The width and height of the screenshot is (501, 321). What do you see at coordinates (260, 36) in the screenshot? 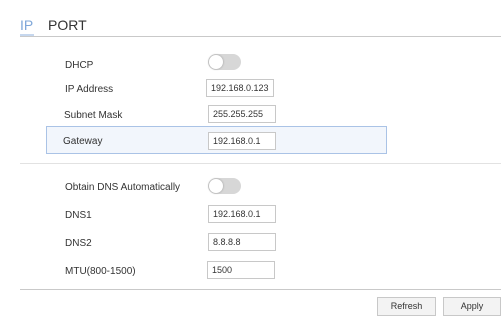
I see `header-divider` at bounding box center [260, 36].